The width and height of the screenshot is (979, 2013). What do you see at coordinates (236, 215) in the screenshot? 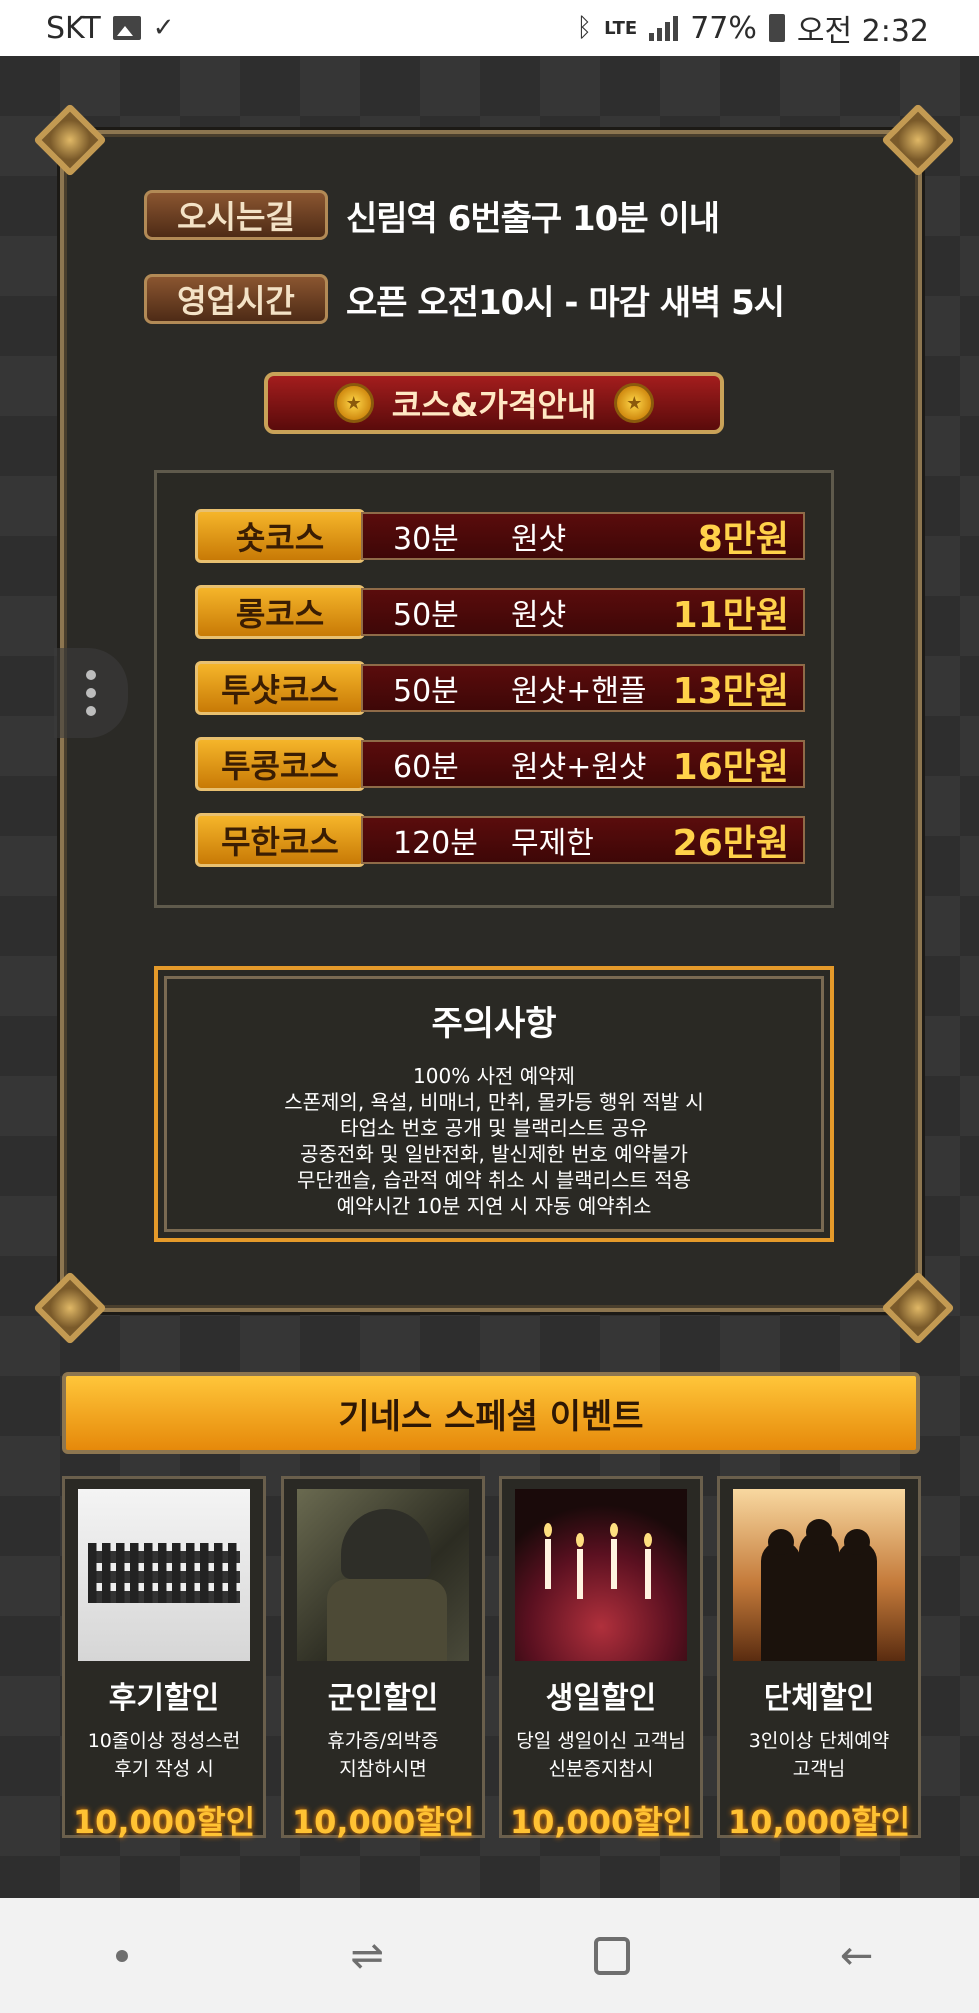
I see `directions-label: 오시는길` at bounding box center [236, 215].